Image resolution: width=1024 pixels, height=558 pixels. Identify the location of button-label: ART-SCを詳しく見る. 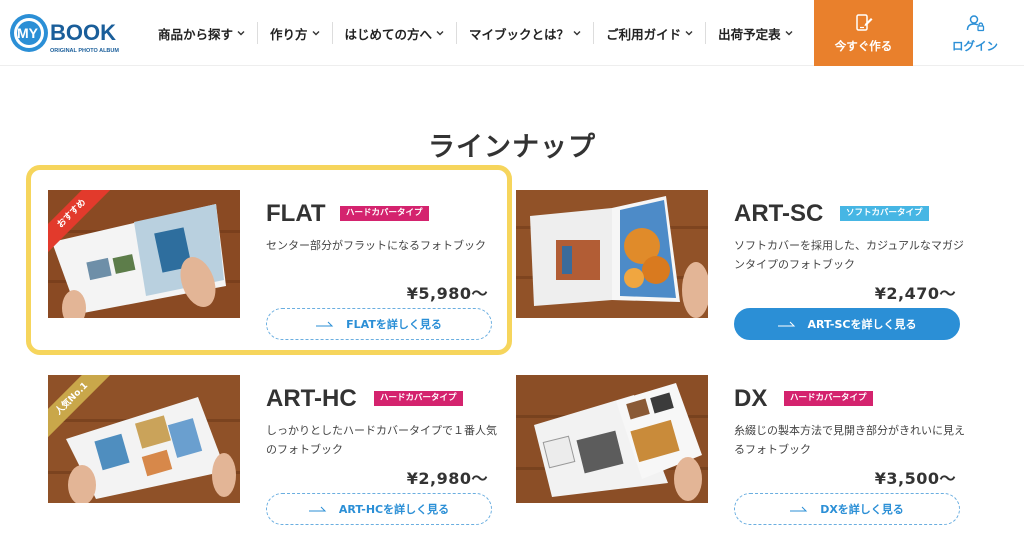
(862, 324).